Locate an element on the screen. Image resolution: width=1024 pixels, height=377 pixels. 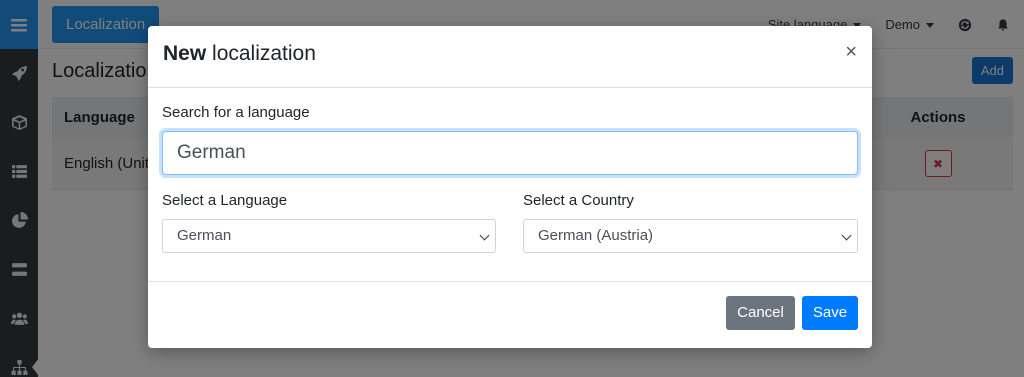
language-search-input is located at coordinates (510, 153).